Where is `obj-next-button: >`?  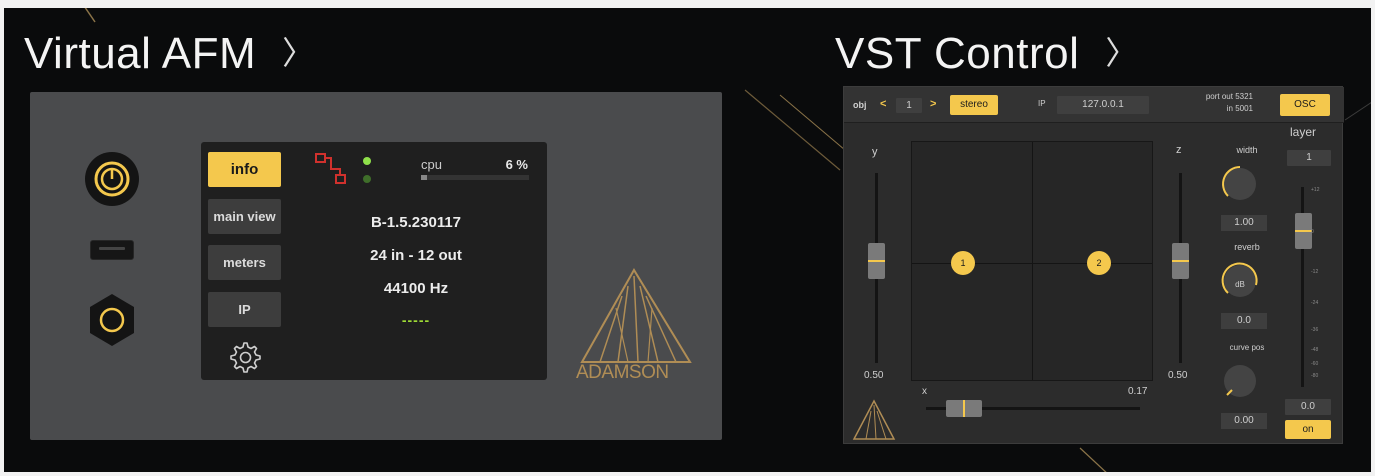
obj-next-button: > is located at coordinates (933, 104).